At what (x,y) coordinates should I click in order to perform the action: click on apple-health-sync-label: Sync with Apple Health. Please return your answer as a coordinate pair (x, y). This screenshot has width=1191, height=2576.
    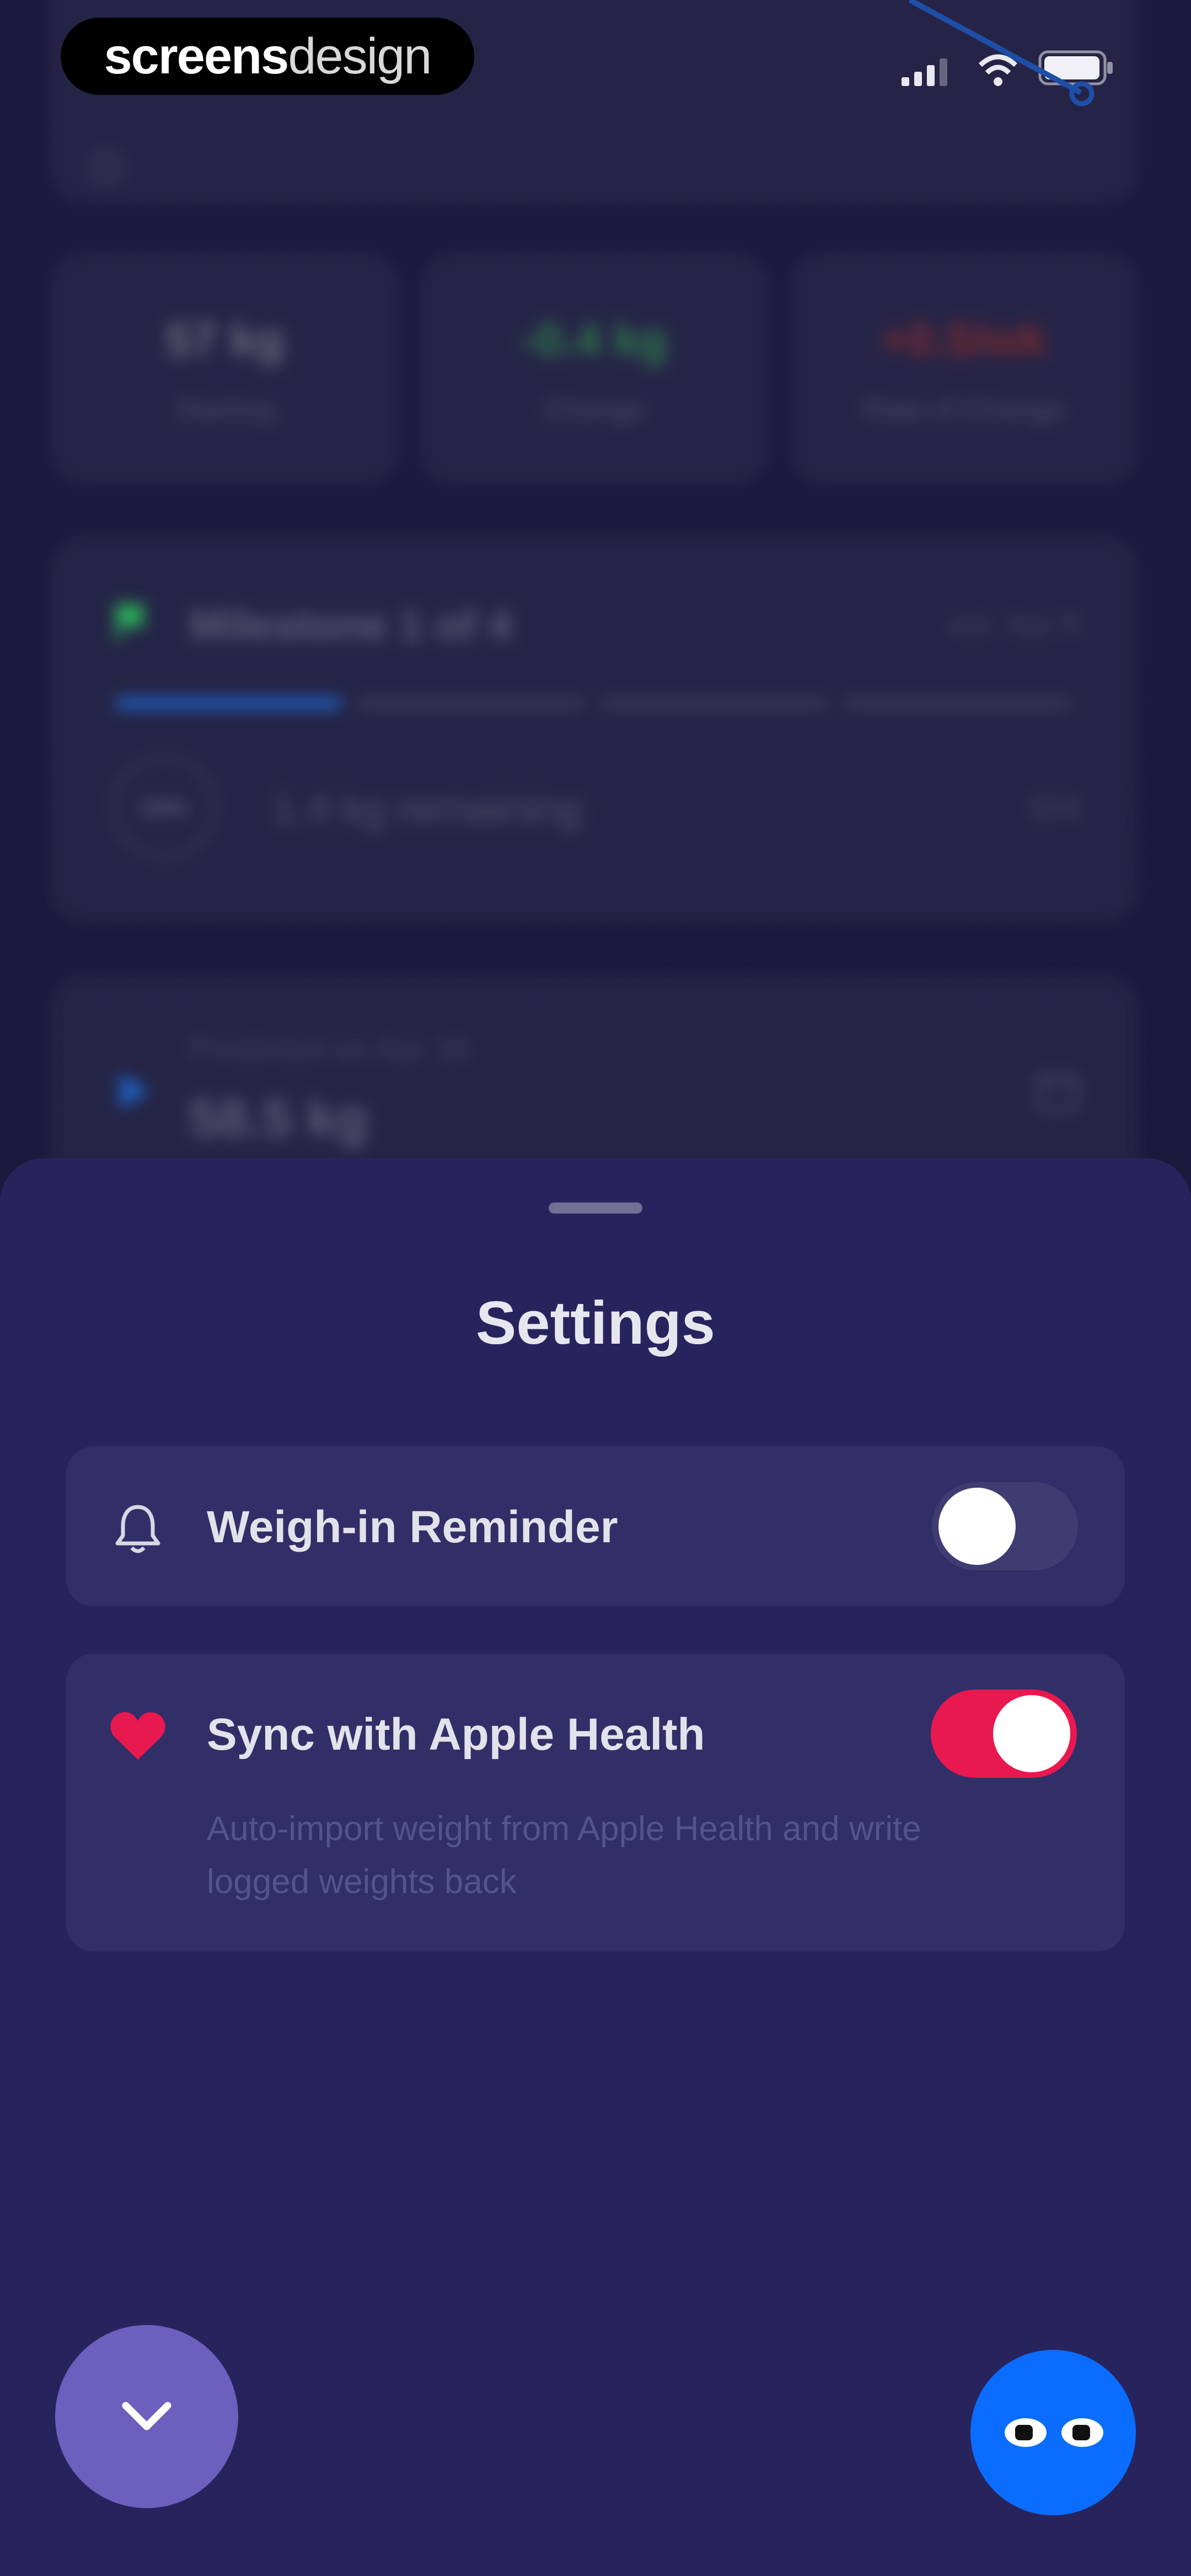
    Looking at the image, I should click on (456, 1734).